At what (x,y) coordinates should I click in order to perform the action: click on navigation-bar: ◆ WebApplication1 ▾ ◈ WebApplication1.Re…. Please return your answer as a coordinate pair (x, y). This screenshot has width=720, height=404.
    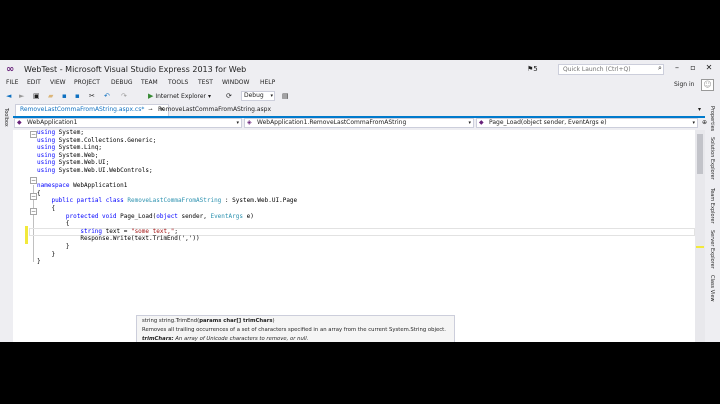
    Looking at the image, I should click on (360, 123).